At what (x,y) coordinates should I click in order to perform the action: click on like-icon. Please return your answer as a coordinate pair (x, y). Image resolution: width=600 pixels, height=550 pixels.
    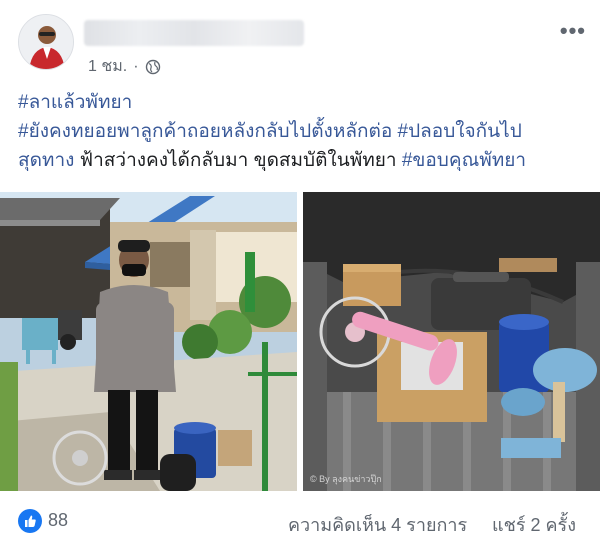
    Looking at the image, I should click on (30, 521).